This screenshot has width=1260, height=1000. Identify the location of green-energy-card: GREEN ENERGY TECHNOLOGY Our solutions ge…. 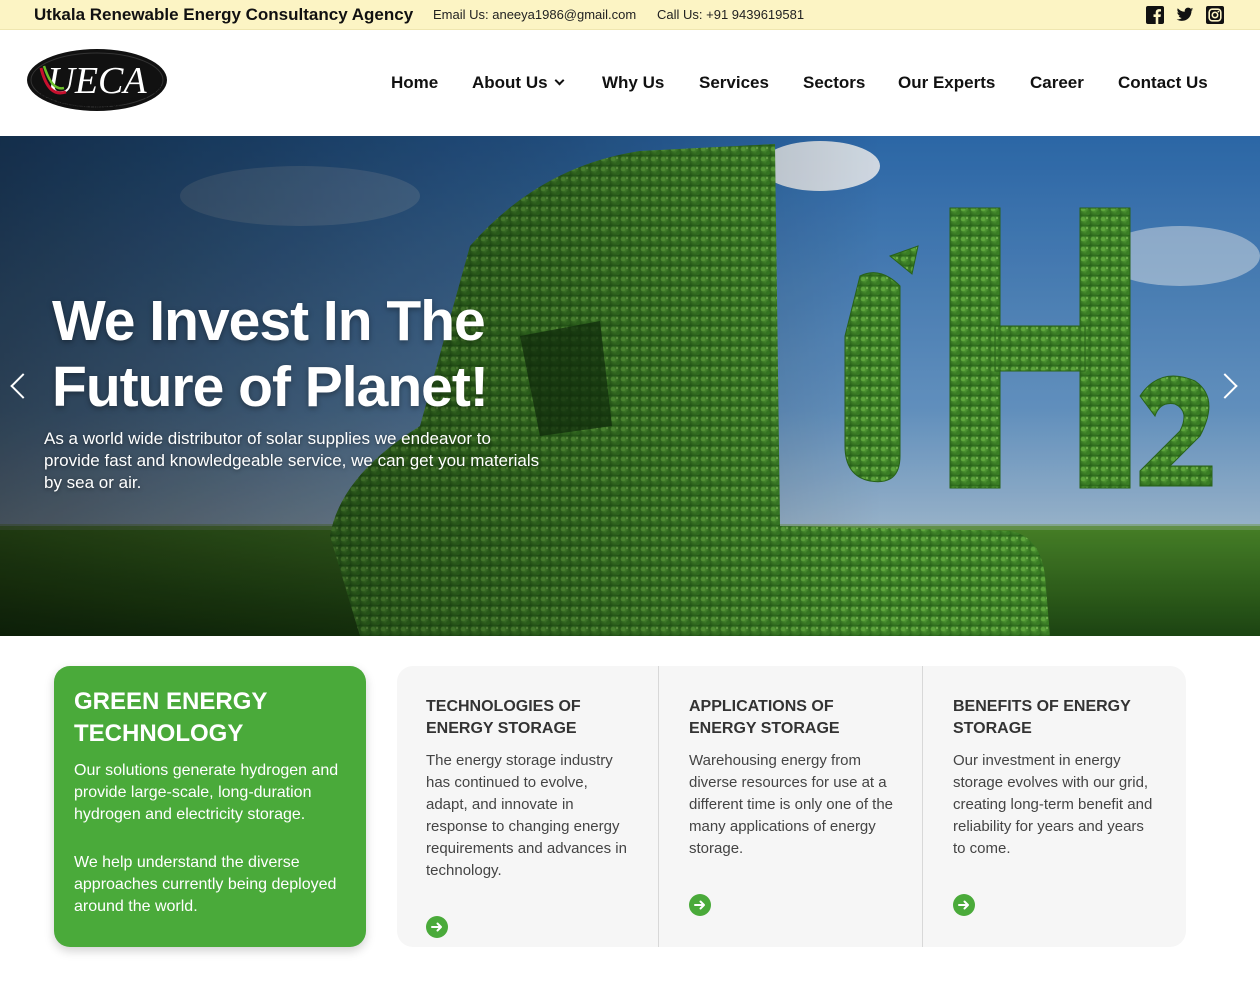
(210, 806).